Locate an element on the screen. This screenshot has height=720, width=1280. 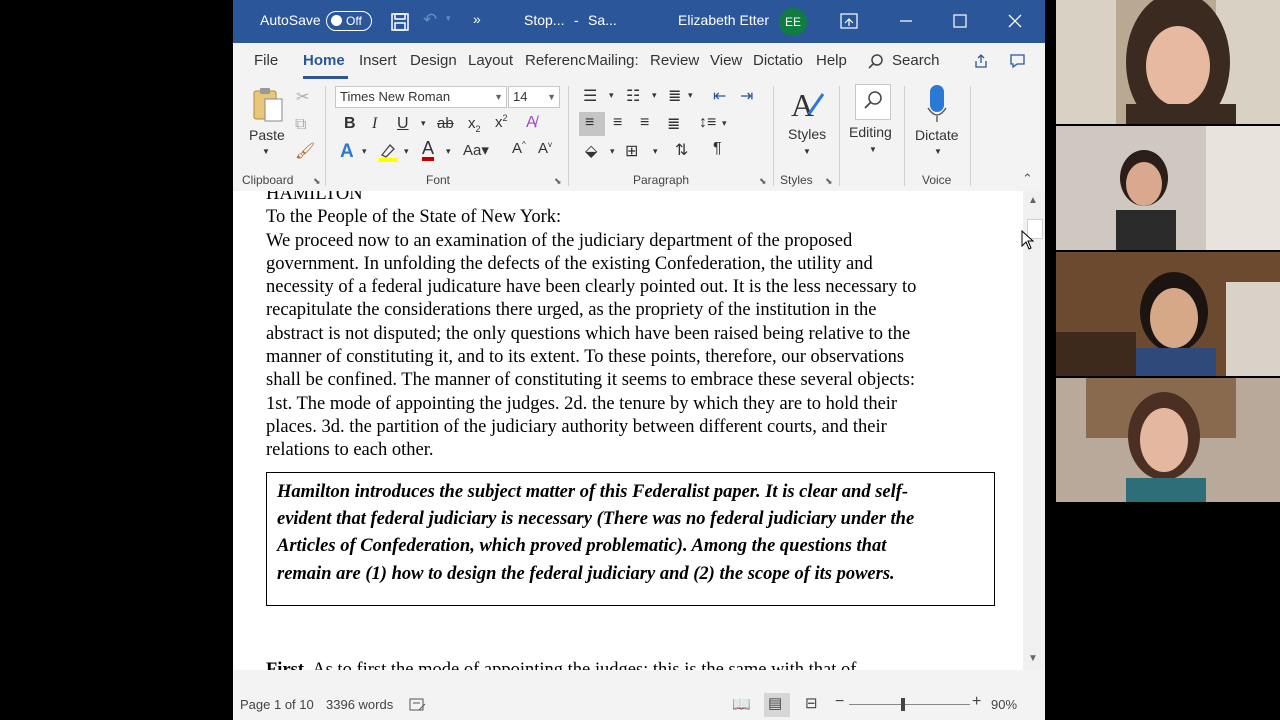
underline-dropdown-icon: ▾ is located at coordinates (423, 123).